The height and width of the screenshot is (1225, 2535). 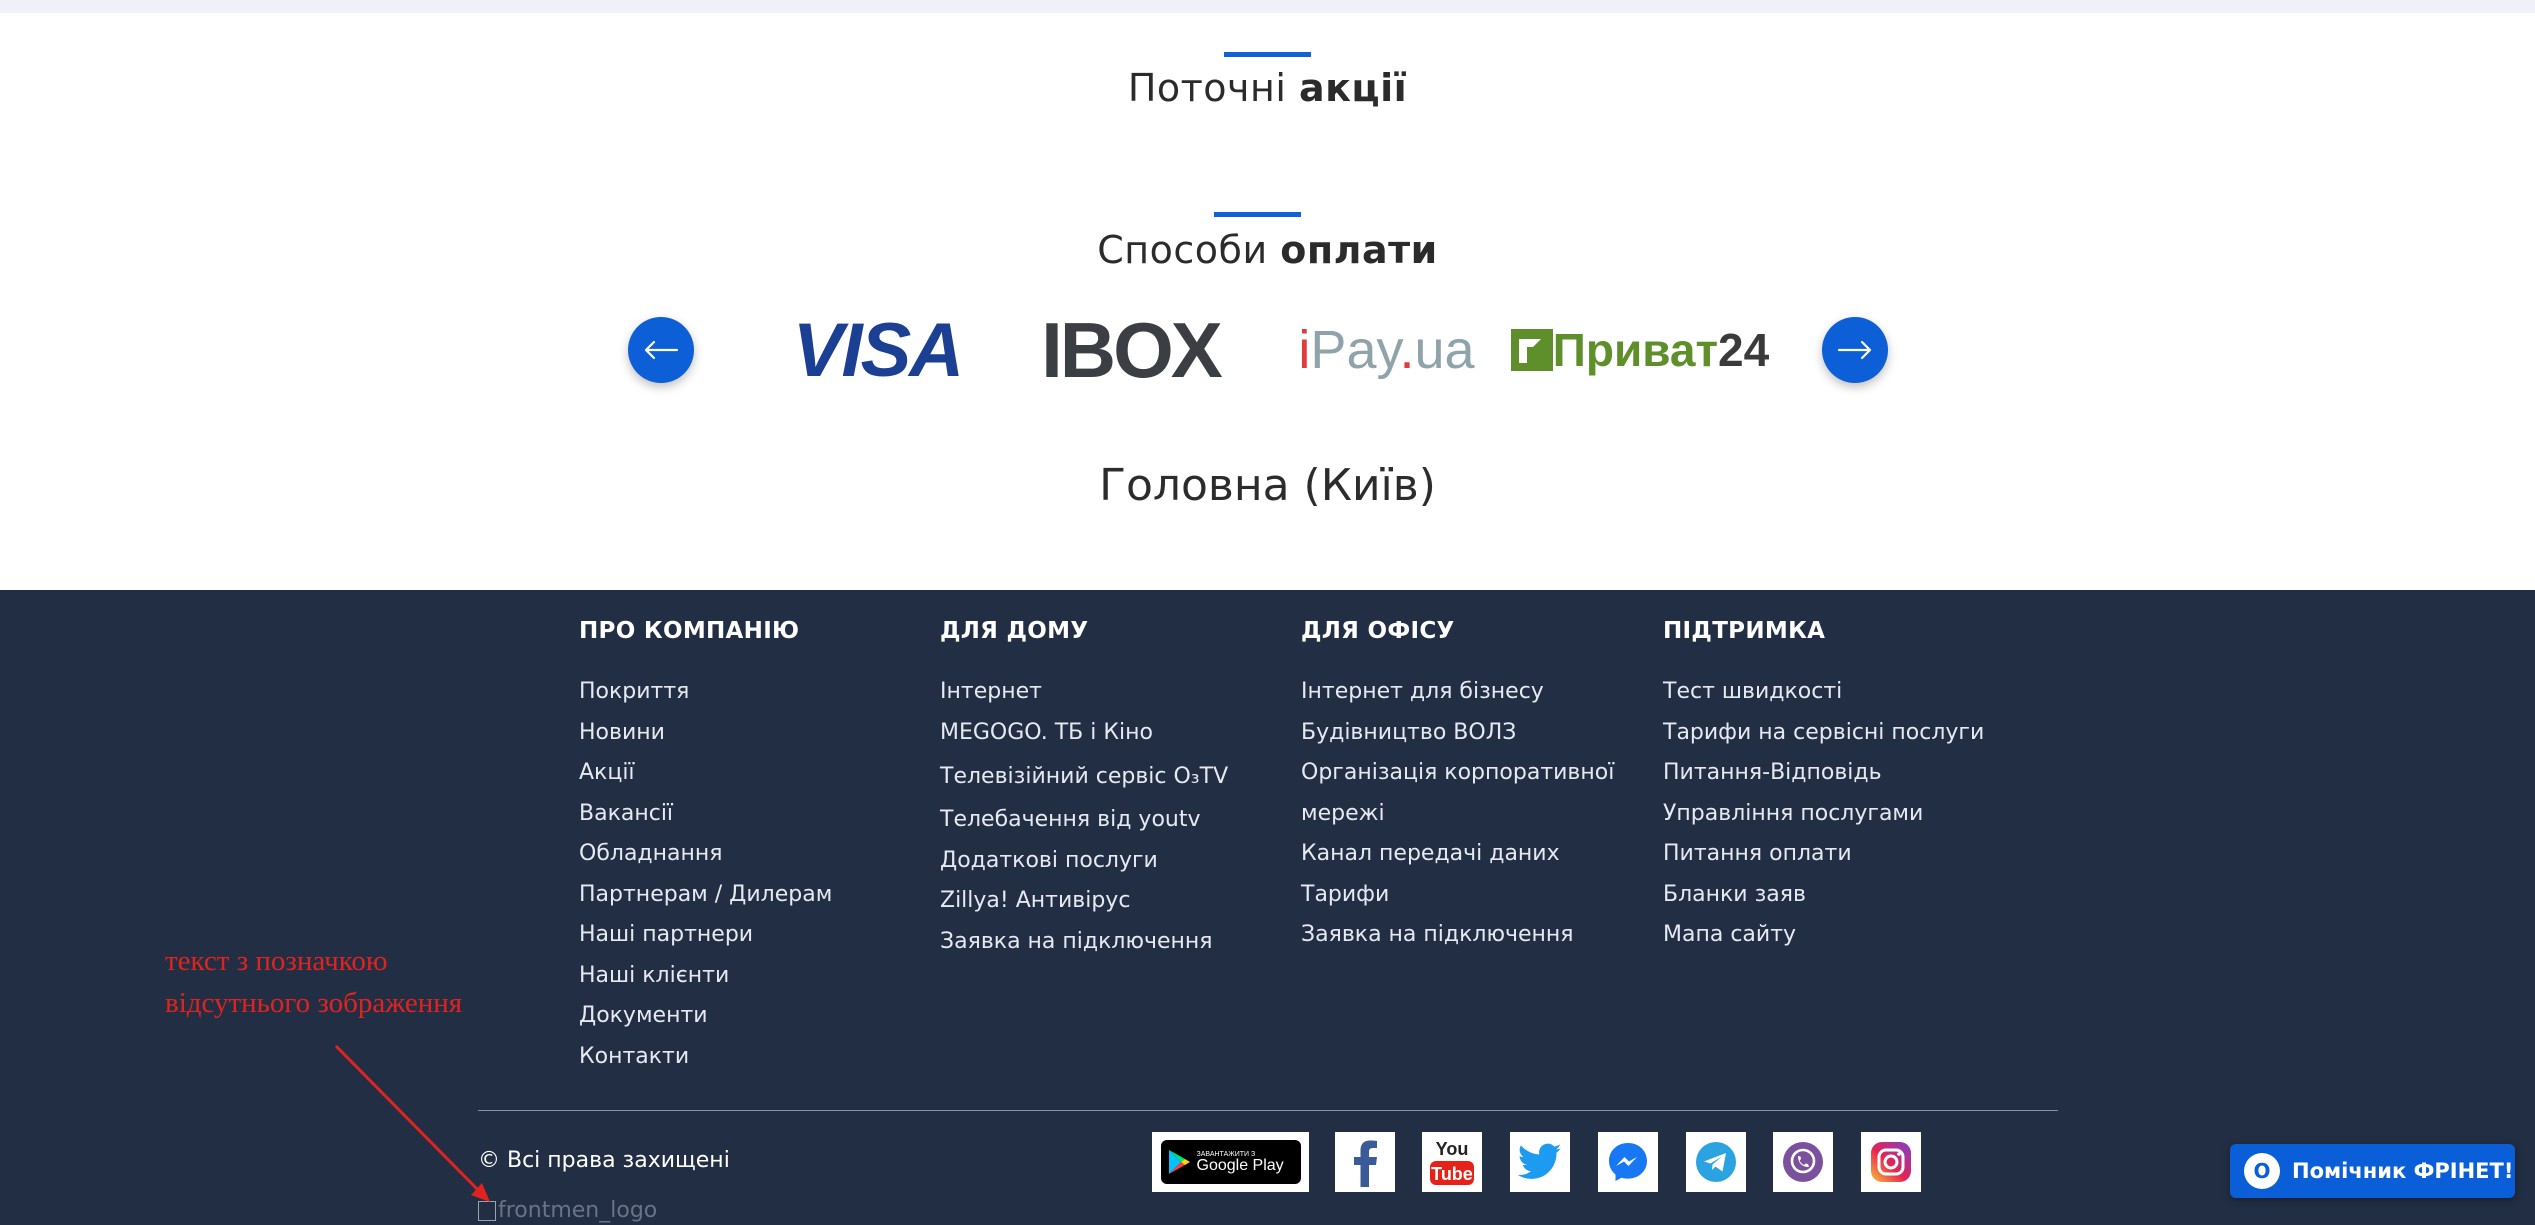 What do you see at coordinates (705, 976) in the screenshot?
I see `footer-link: Наші клієнти` at bounding box center [705, 976].